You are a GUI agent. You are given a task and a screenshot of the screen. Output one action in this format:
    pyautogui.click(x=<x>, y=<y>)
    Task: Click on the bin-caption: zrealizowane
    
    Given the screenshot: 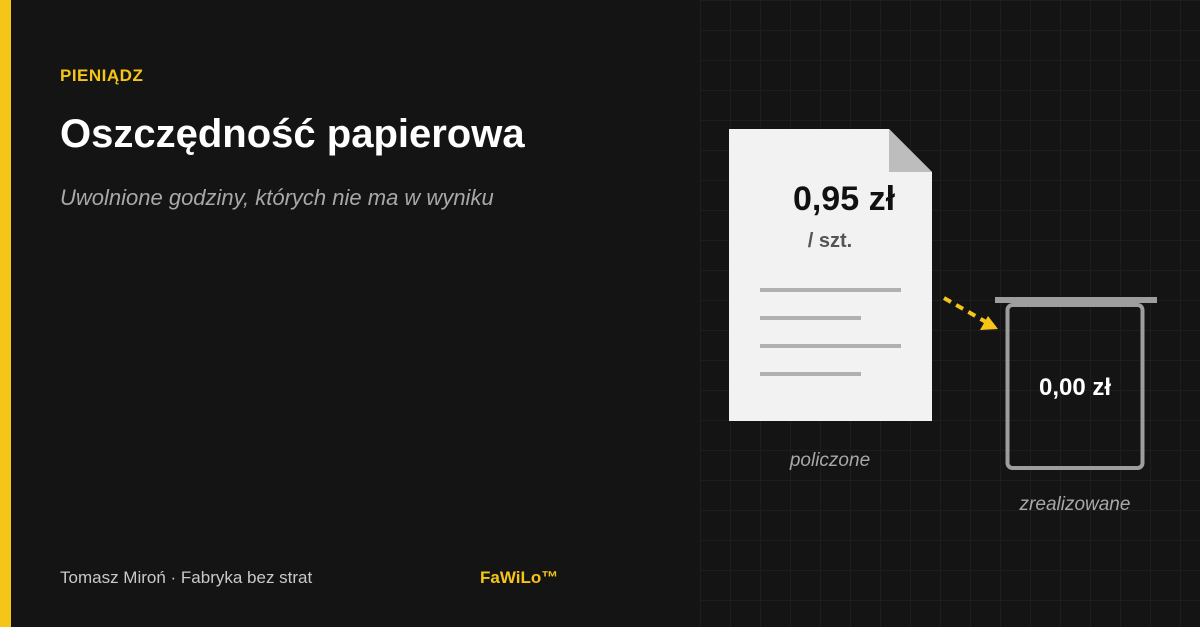 What is the action you would take?
    pyautogui.click(x=1075, y=504)
    